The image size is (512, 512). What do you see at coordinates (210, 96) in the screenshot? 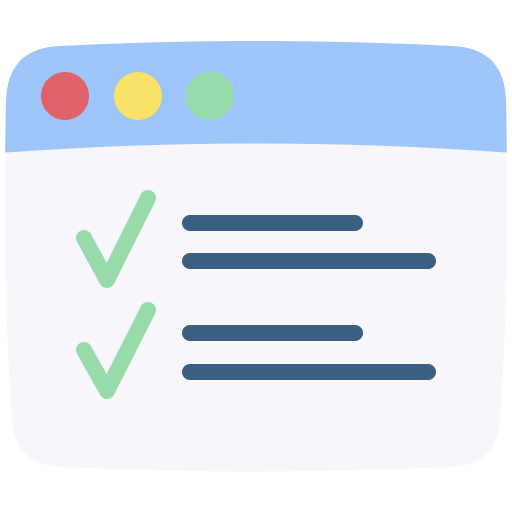
I see `maximize-button` at bounding box center [210, 96].